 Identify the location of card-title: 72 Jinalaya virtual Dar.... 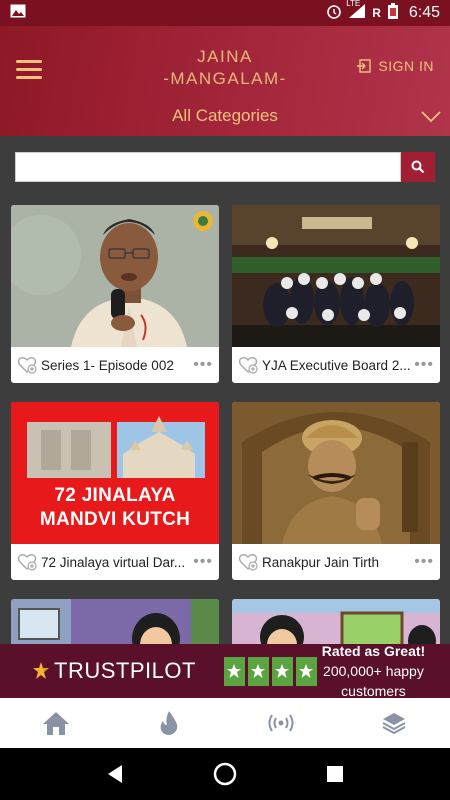
(113, 562).